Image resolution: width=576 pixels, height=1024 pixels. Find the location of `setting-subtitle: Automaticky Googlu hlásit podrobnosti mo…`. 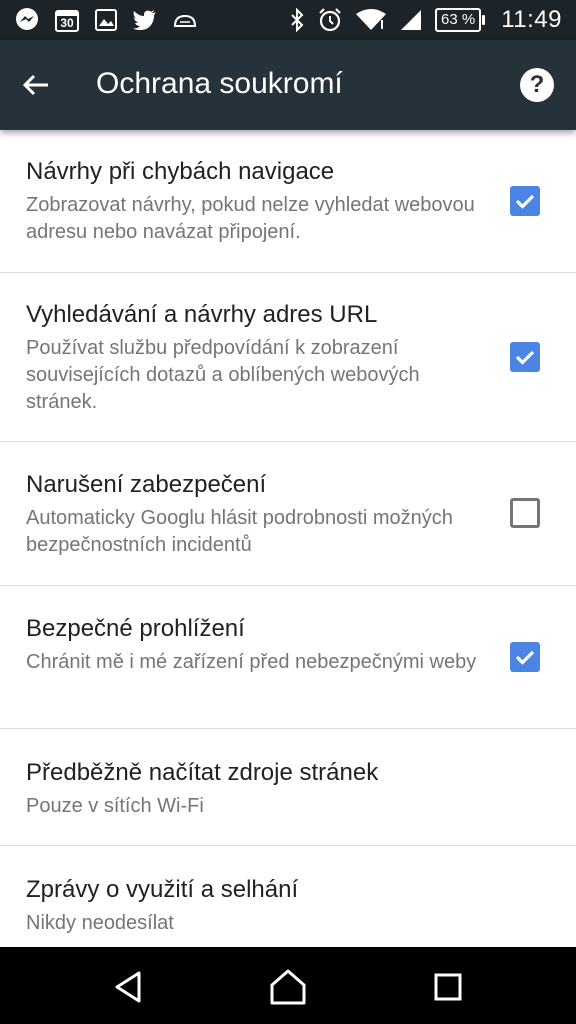

setting-subtitle: Automaticky Googlu hlásit podrobnosti mo… is located at coordinates (239, 531).